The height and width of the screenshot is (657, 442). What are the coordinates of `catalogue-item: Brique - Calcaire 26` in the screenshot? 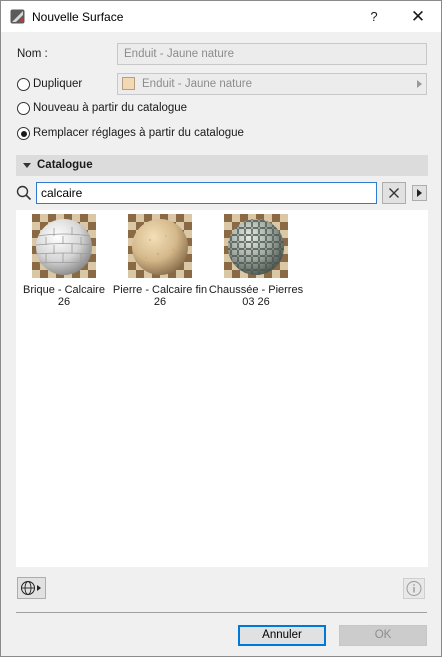 It's located at (64, 264).